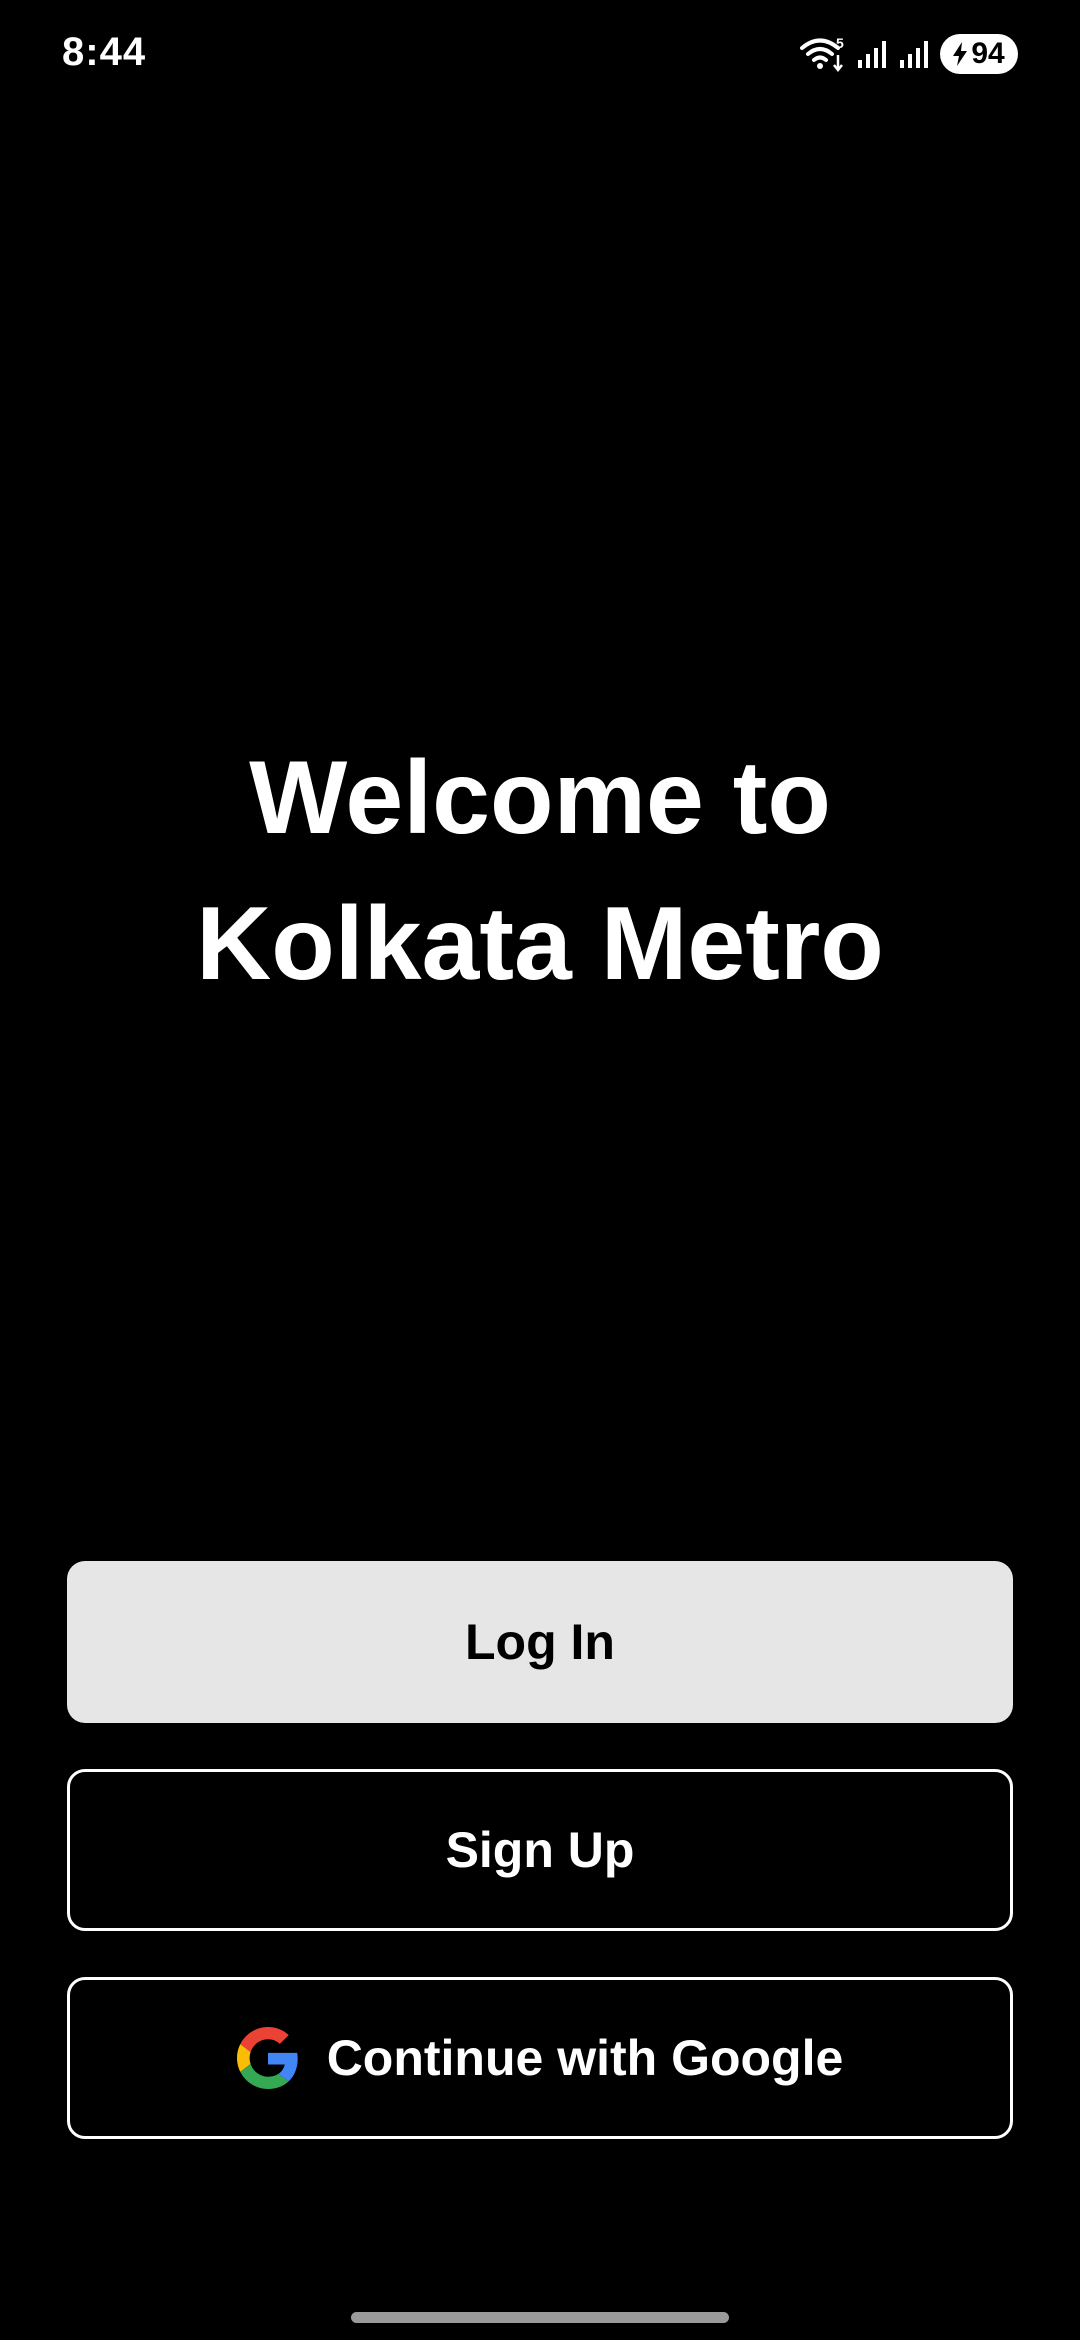 The image size is (1080, 2340). I want to click on signup-button-label: Sign Up, so click(540, 1850).